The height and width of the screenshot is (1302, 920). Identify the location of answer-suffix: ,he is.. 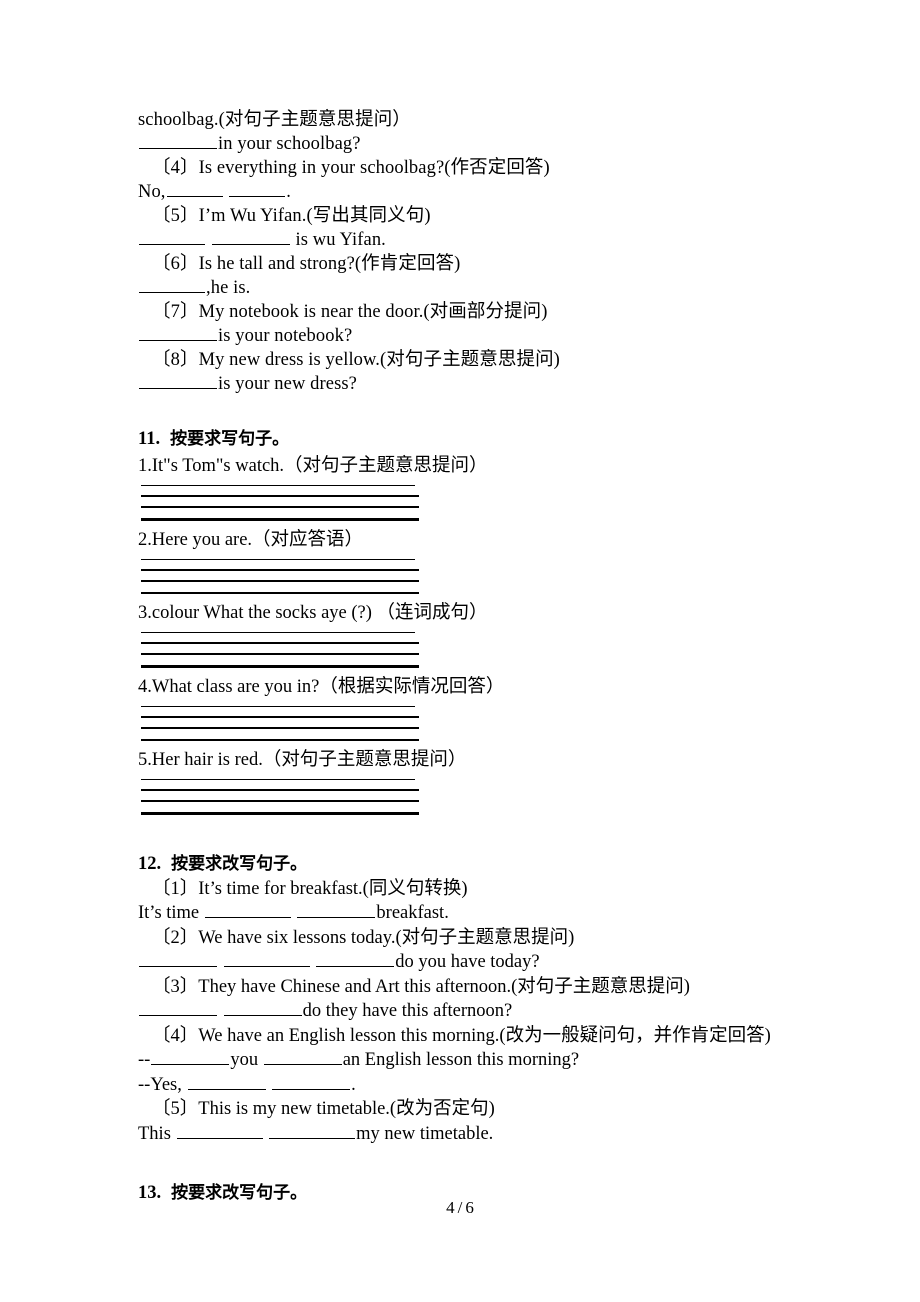
(228, 288).